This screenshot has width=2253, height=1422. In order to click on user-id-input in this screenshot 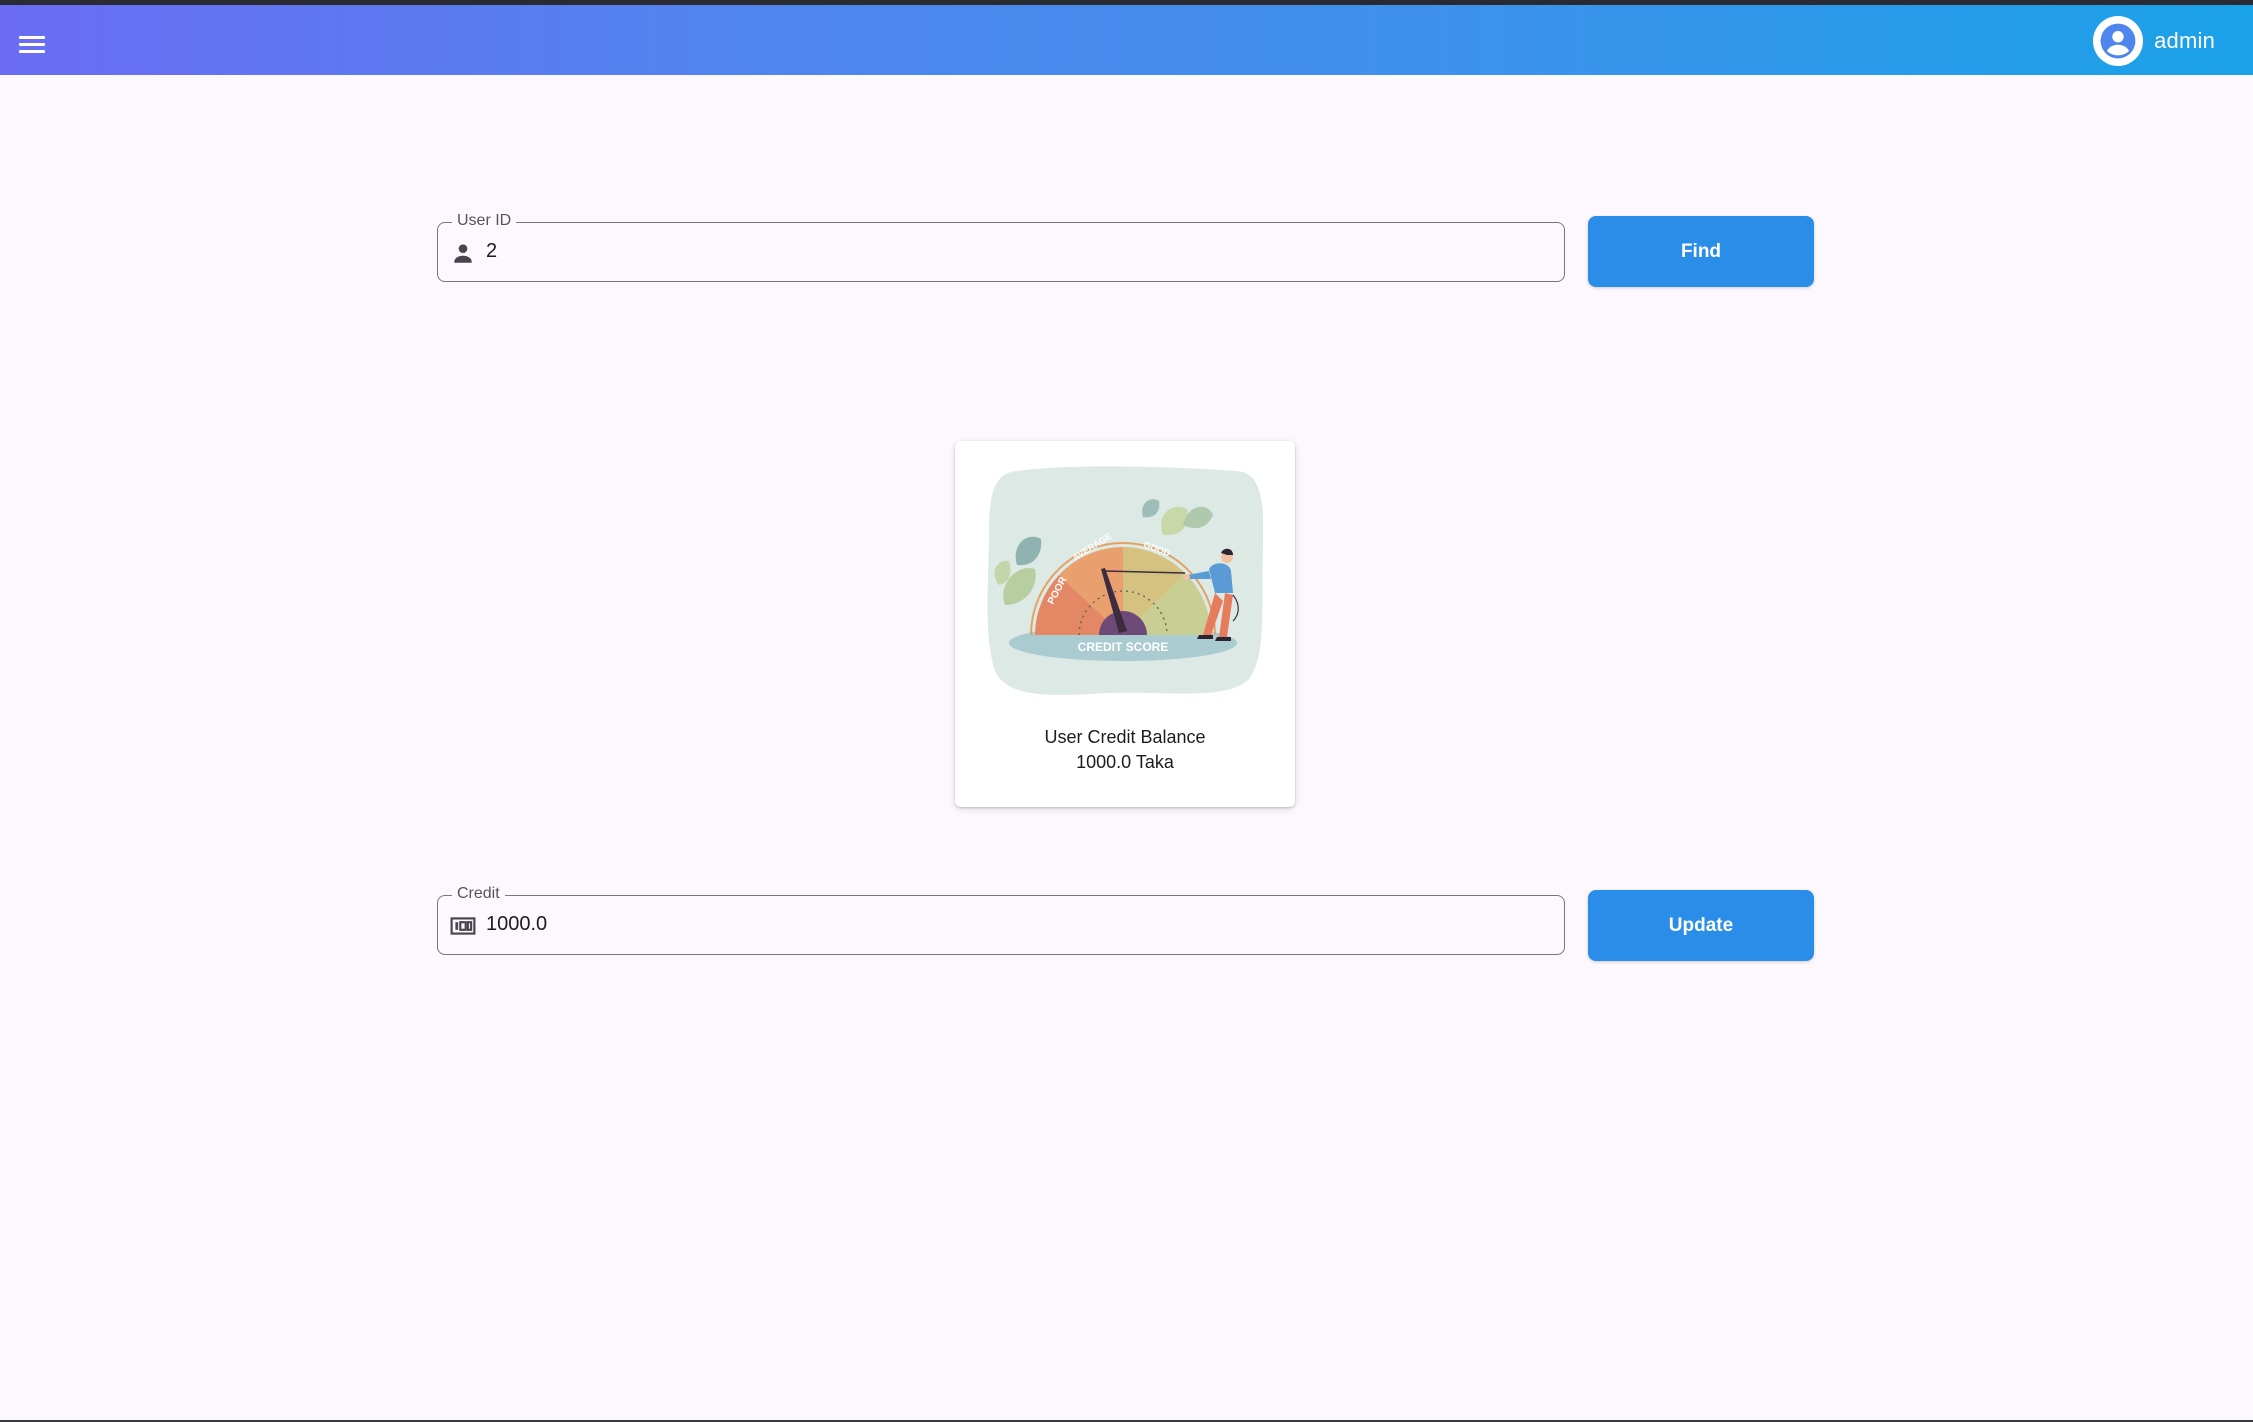, I will do `click(1016, 251)`.